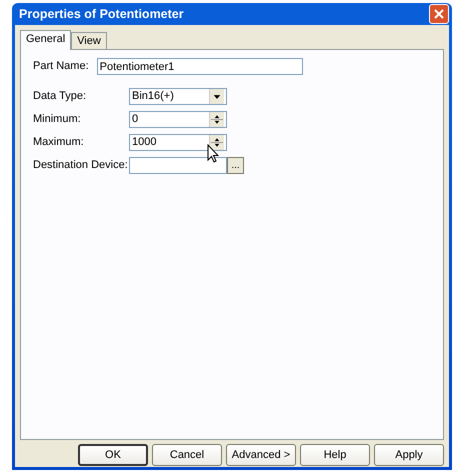 This screenshot has width=457, height=473. Describe the element at coordinates (261, 455) in the screenshot. I see `dialog-button: Advanced >` at that location.